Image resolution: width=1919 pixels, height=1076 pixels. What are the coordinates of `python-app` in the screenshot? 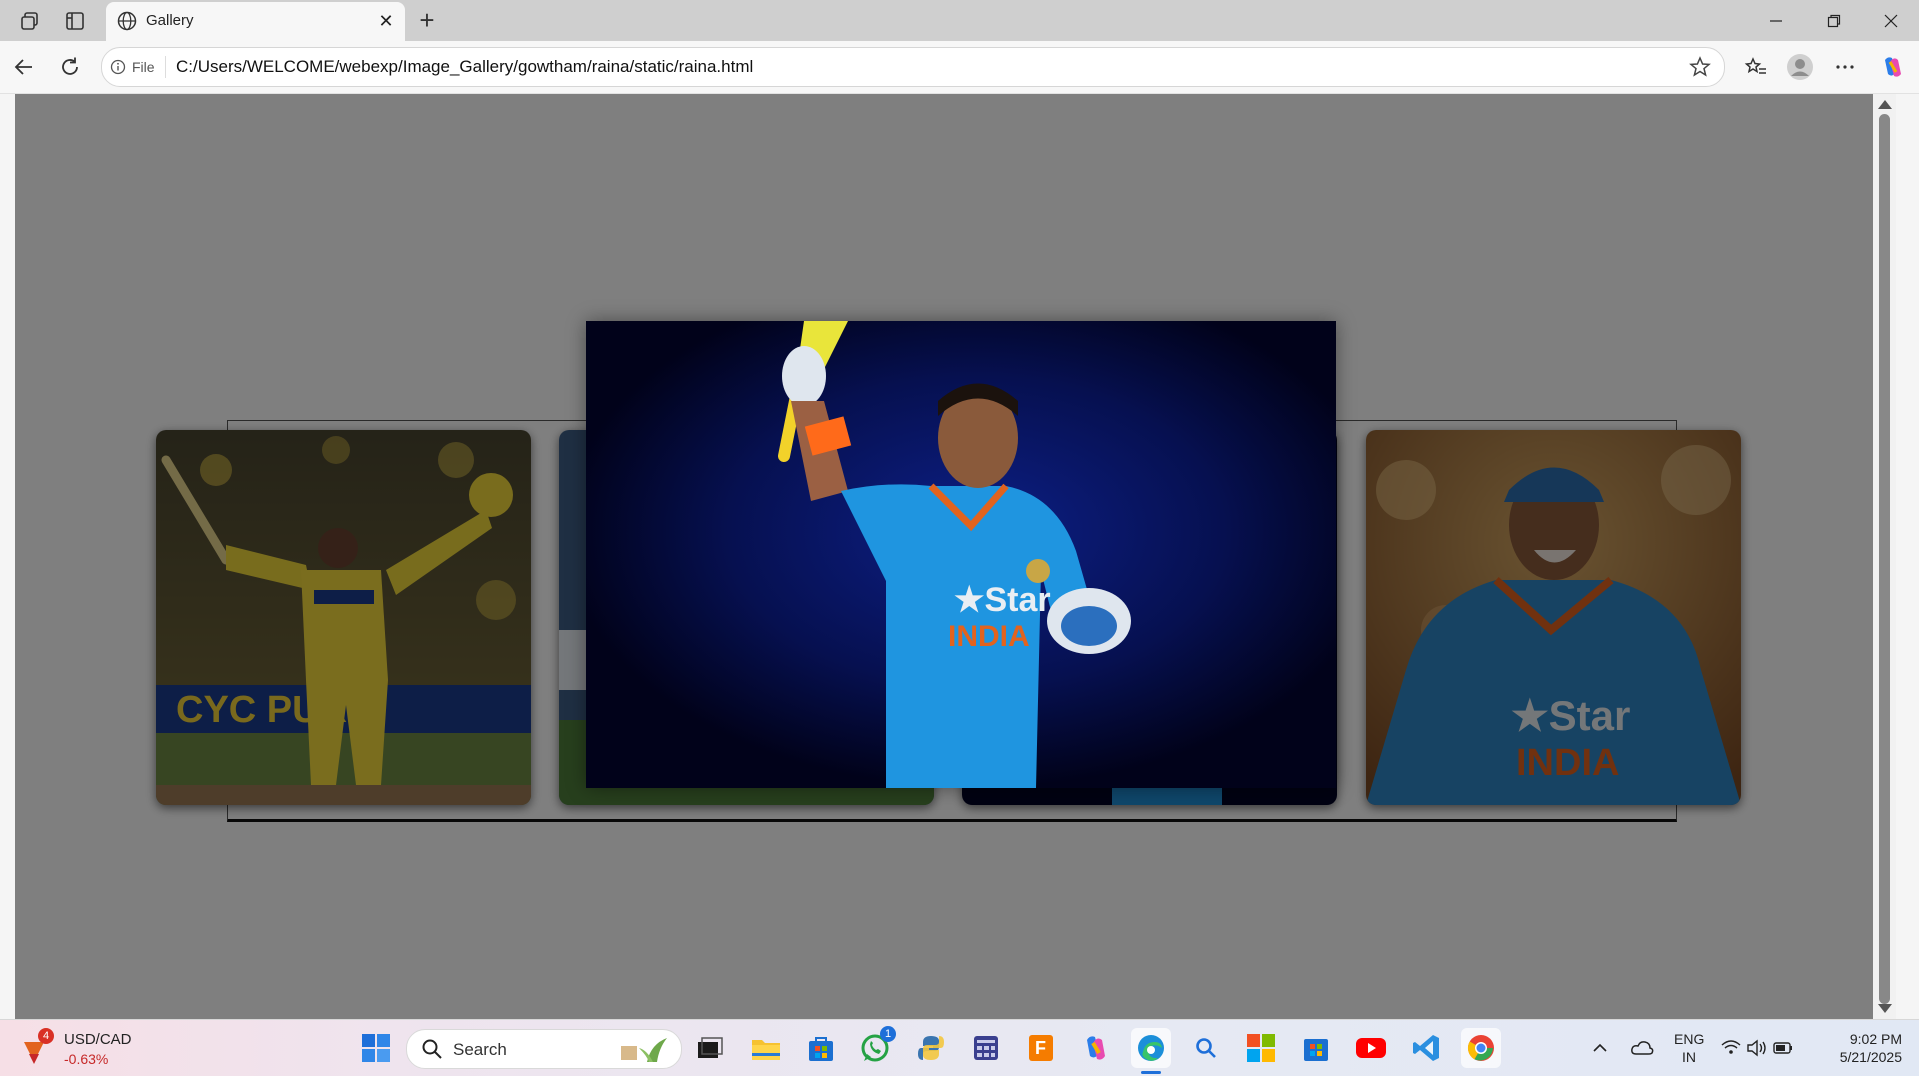 It's located at (931, 1048).